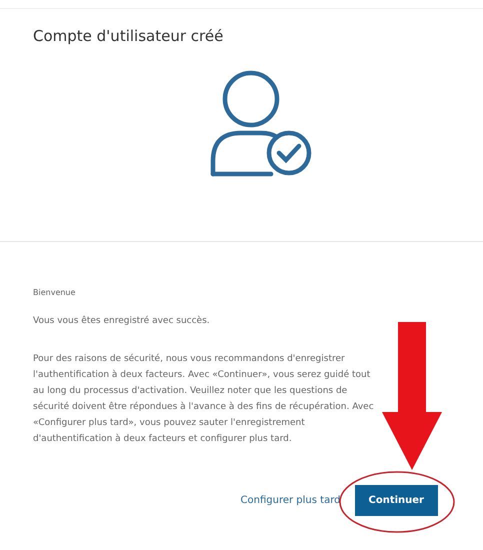  What do you see at coordinates (54, 292) in the screenshot?
I see `welcome-heading: Bienvenue` at bounding box center [54, 292].